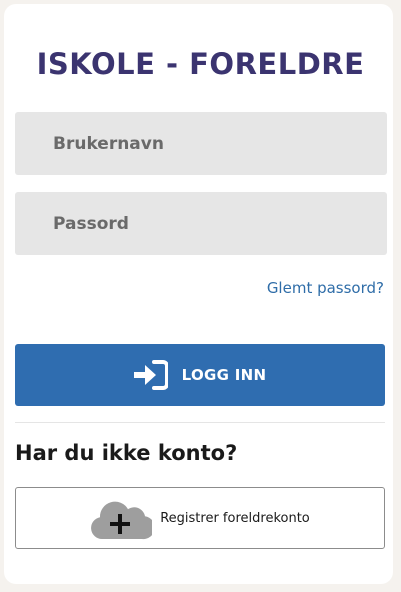  I want to click on page-title: ISKOLE - FORELDRE, so click(200, 64).